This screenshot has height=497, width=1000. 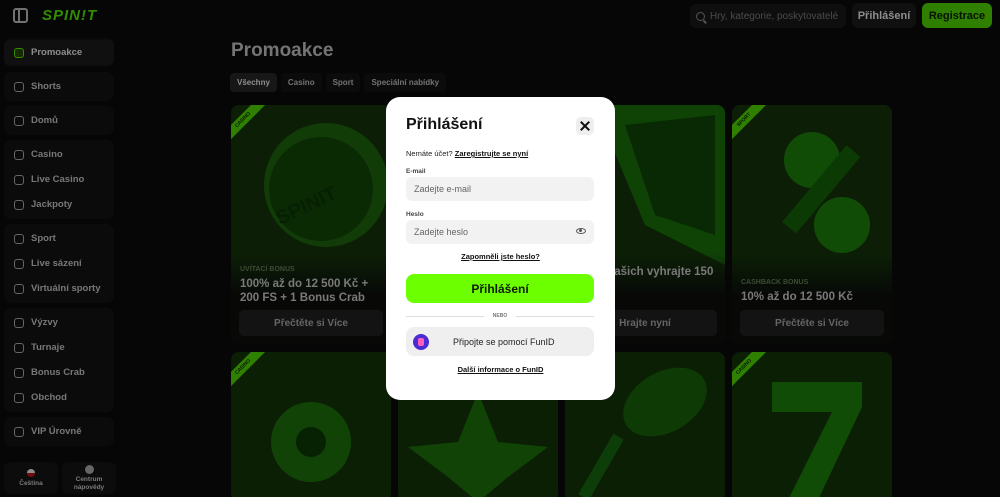 I want to click on forgot-password-link: Zapomněli jste heslo?, so click(x=500, y=256).